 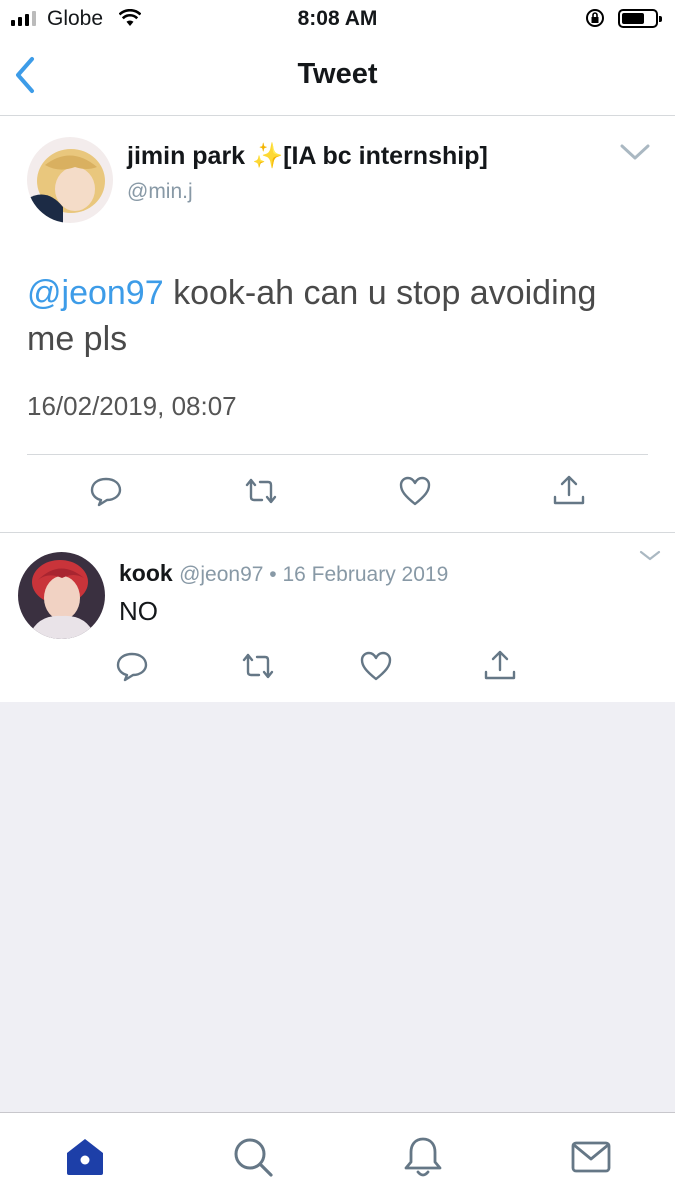 What do you see at coordinates (132, 406) in the screenshot?
I see `tweet-timestamp: 16/02/2019, 08:07` at bounding box center [132, 406].